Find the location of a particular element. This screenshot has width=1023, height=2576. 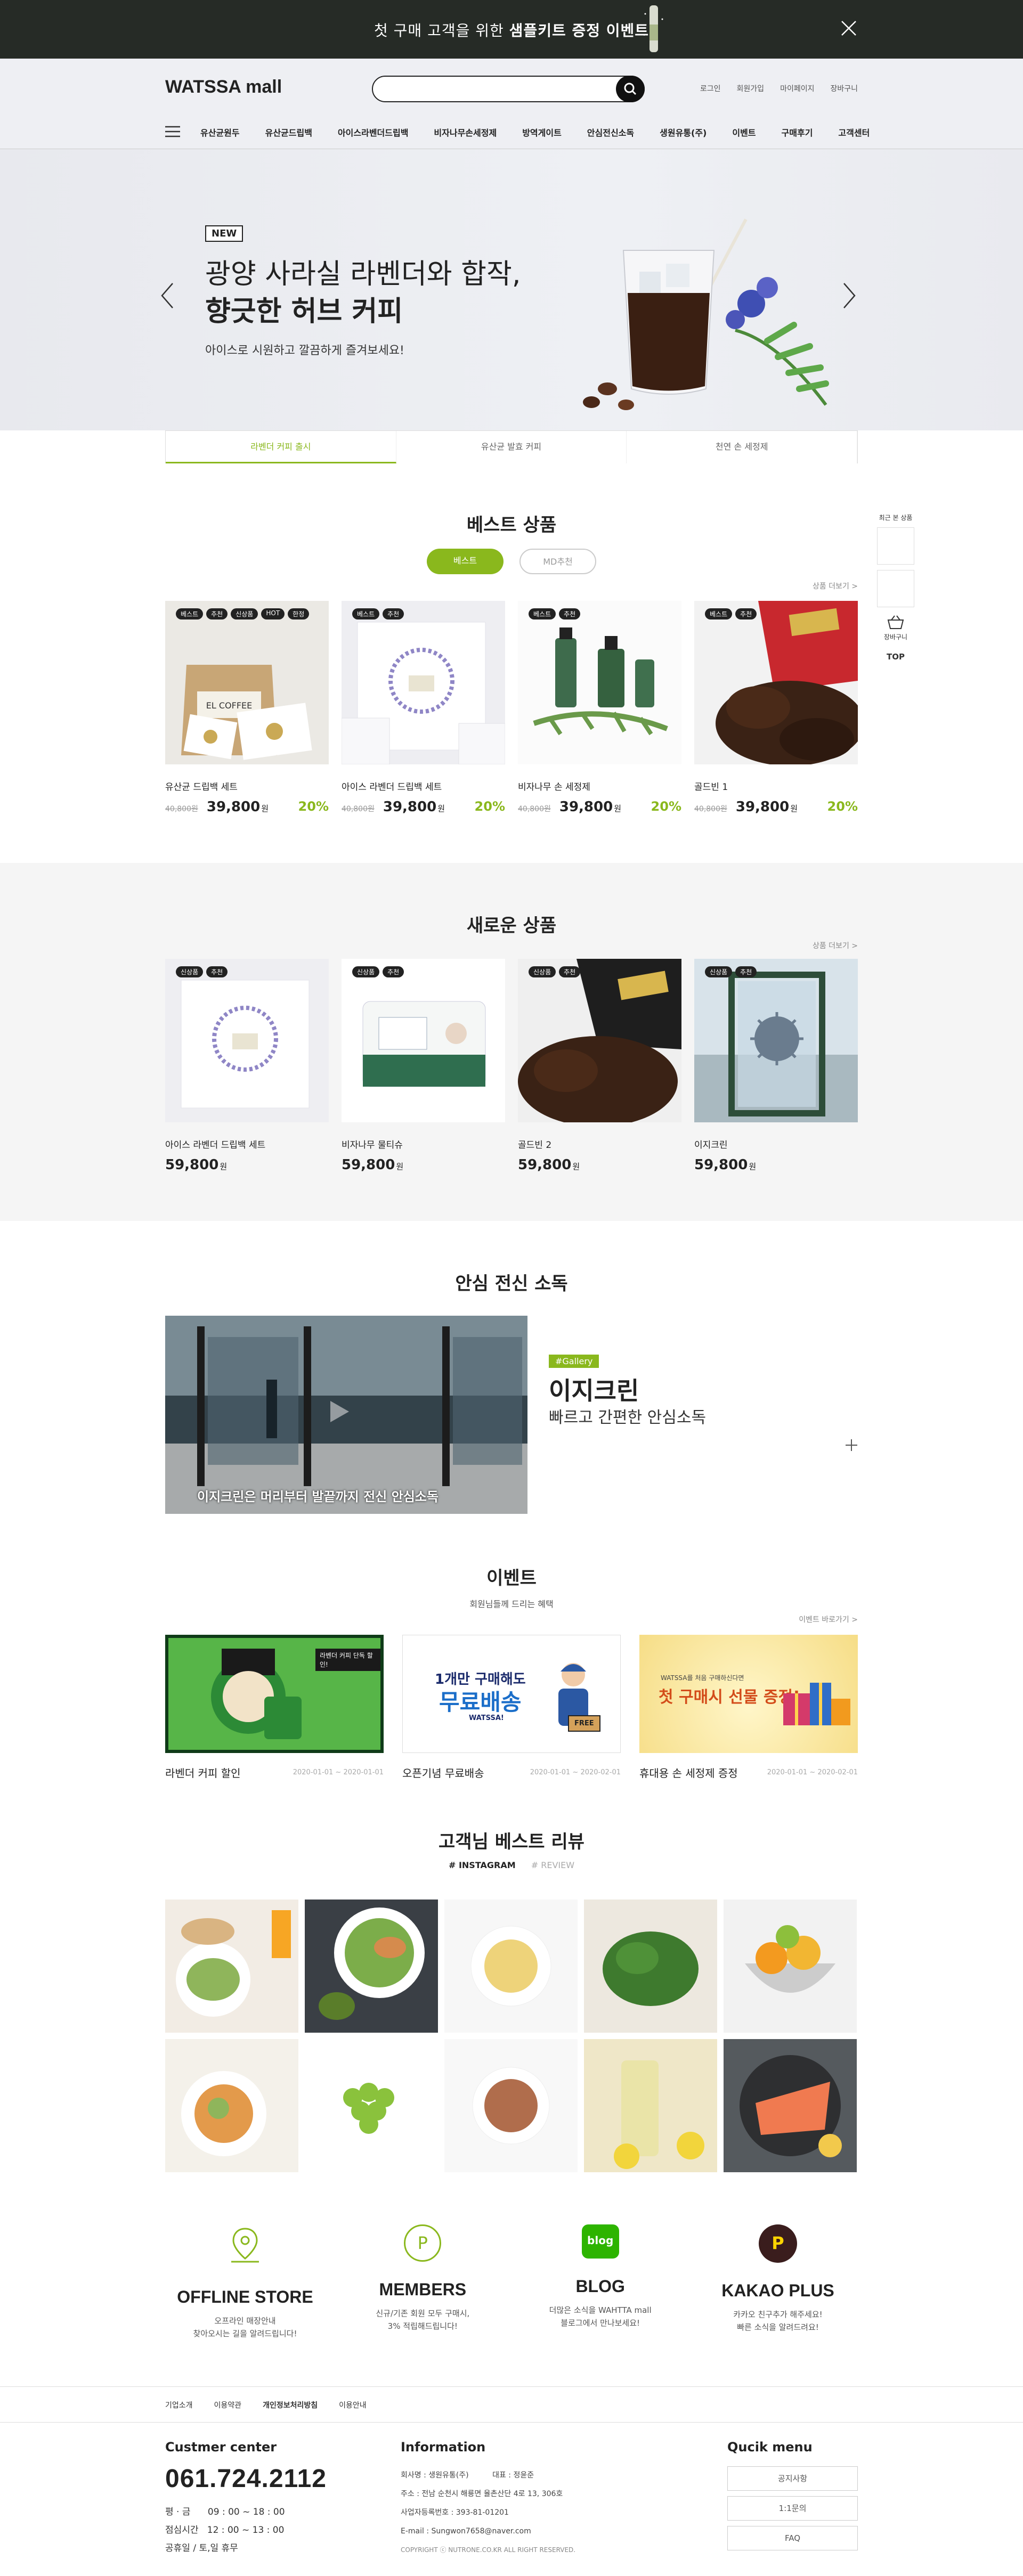

members-card: P MEMBERS 신규/기존 회원 모두 구매시, 3% 적립해드립니다! is located at coordinates (423, 2282).